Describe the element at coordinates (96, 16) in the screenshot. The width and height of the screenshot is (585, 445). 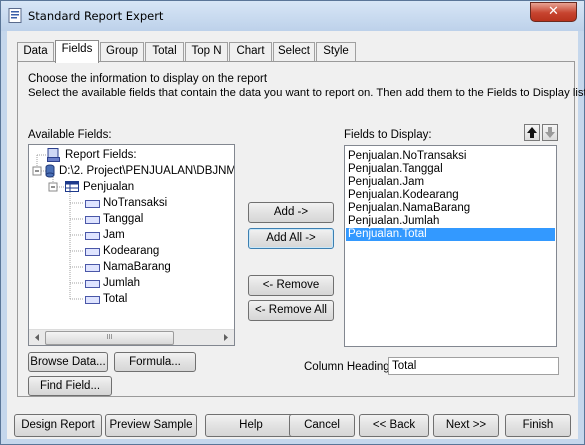
I see `window-title: Standard Report Expert` at that location.